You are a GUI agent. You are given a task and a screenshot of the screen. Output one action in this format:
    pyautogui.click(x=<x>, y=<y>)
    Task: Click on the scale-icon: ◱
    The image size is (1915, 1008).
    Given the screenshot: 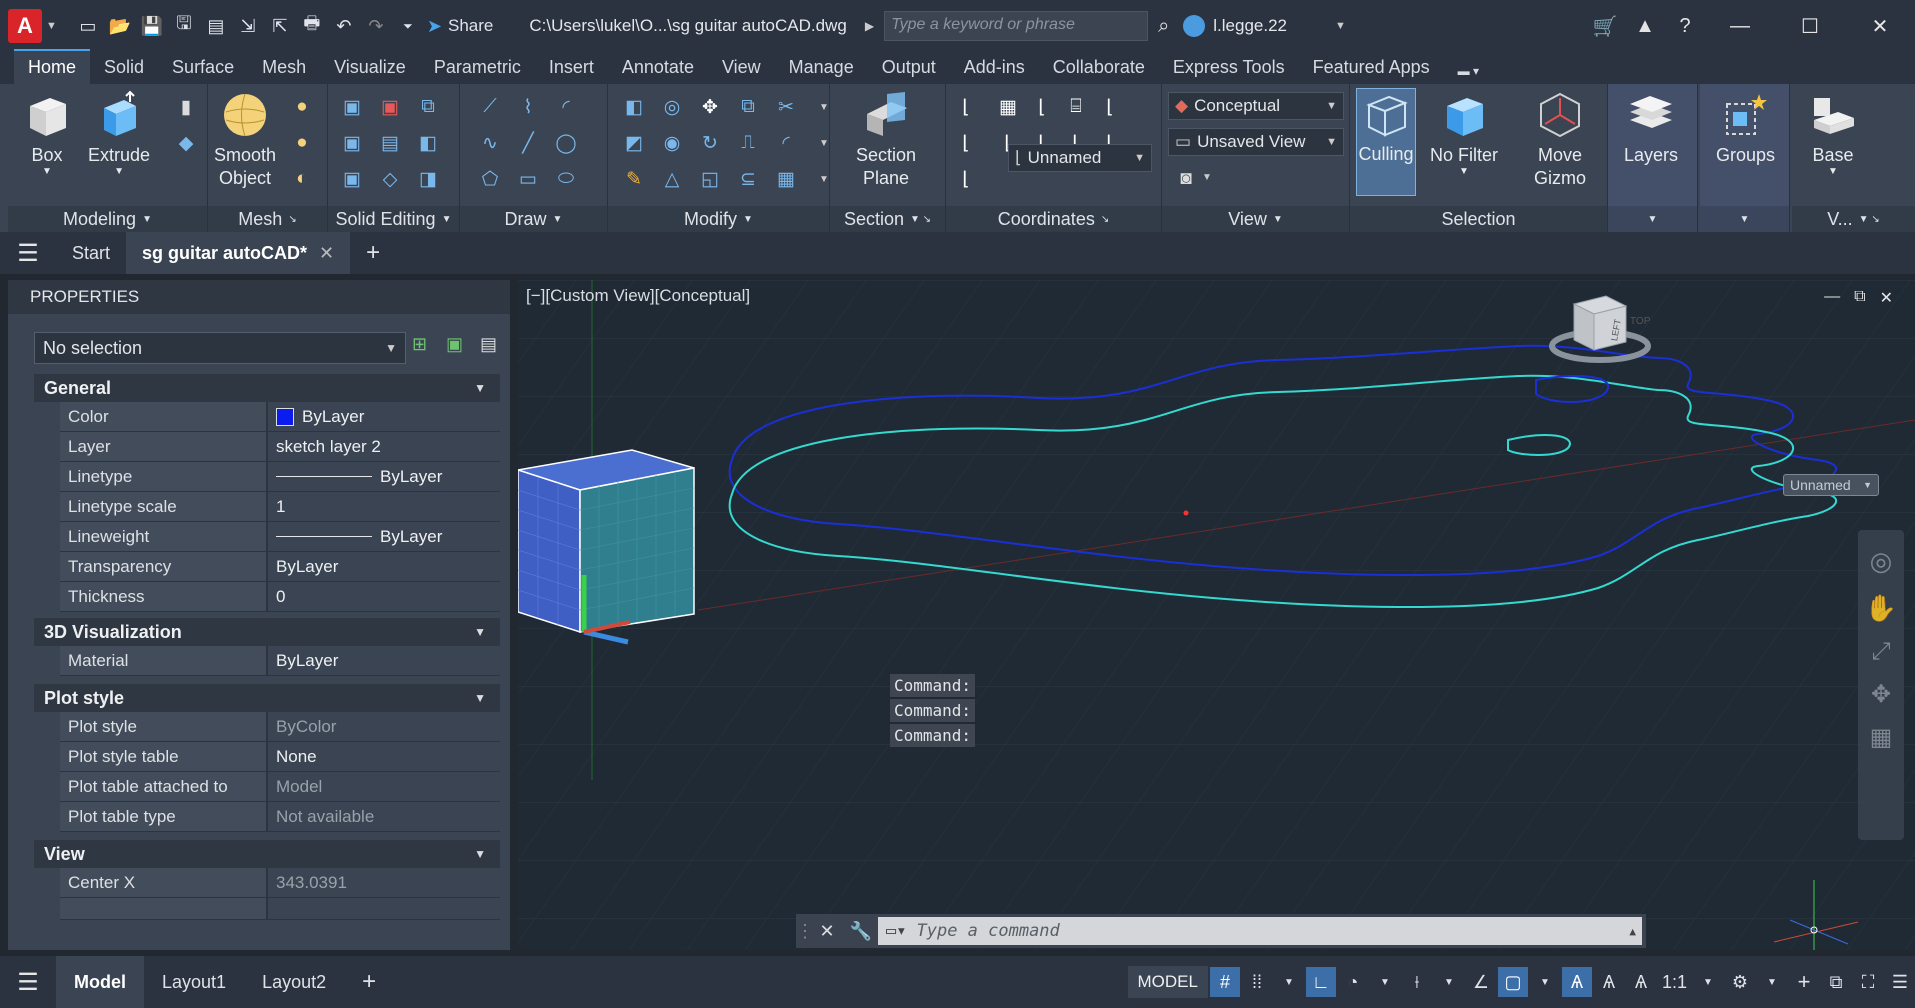 What is the action you would take?
    pyautogui.click(x=710, y=179)
    